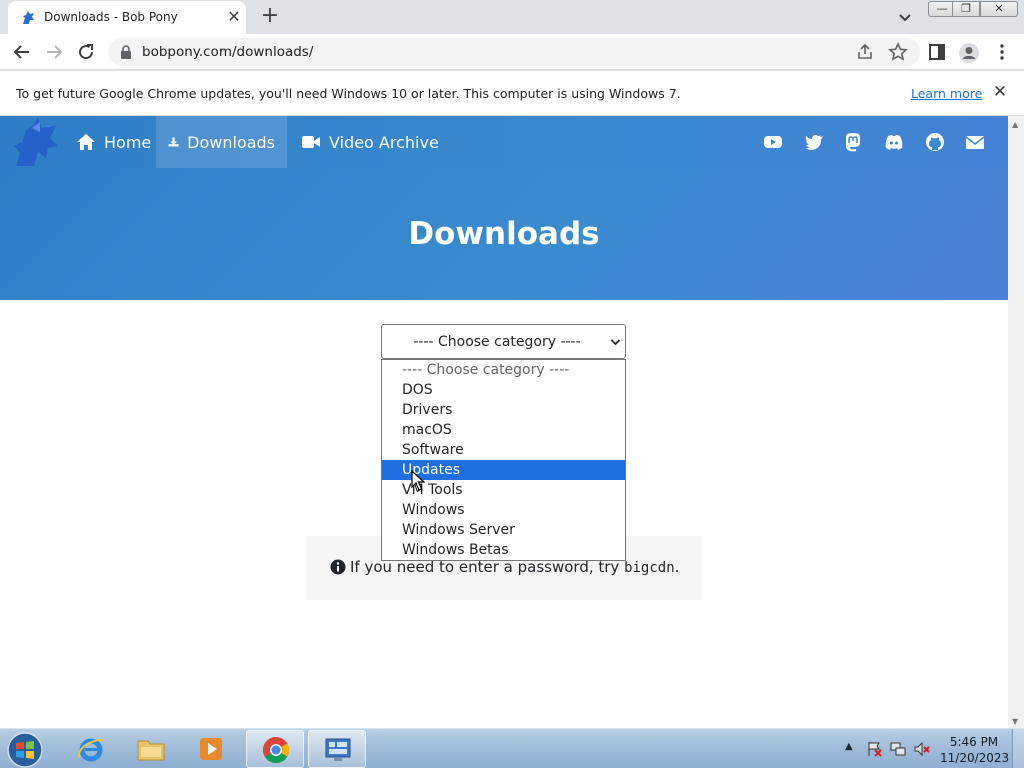 This screenshot has height=768, width=1024. What do you see at coordinates (512, 748) in the screenshot?
I see `windows-taskbar: ▲ 5:46 PM 11/20/2023` at bounding box center [512, 748].